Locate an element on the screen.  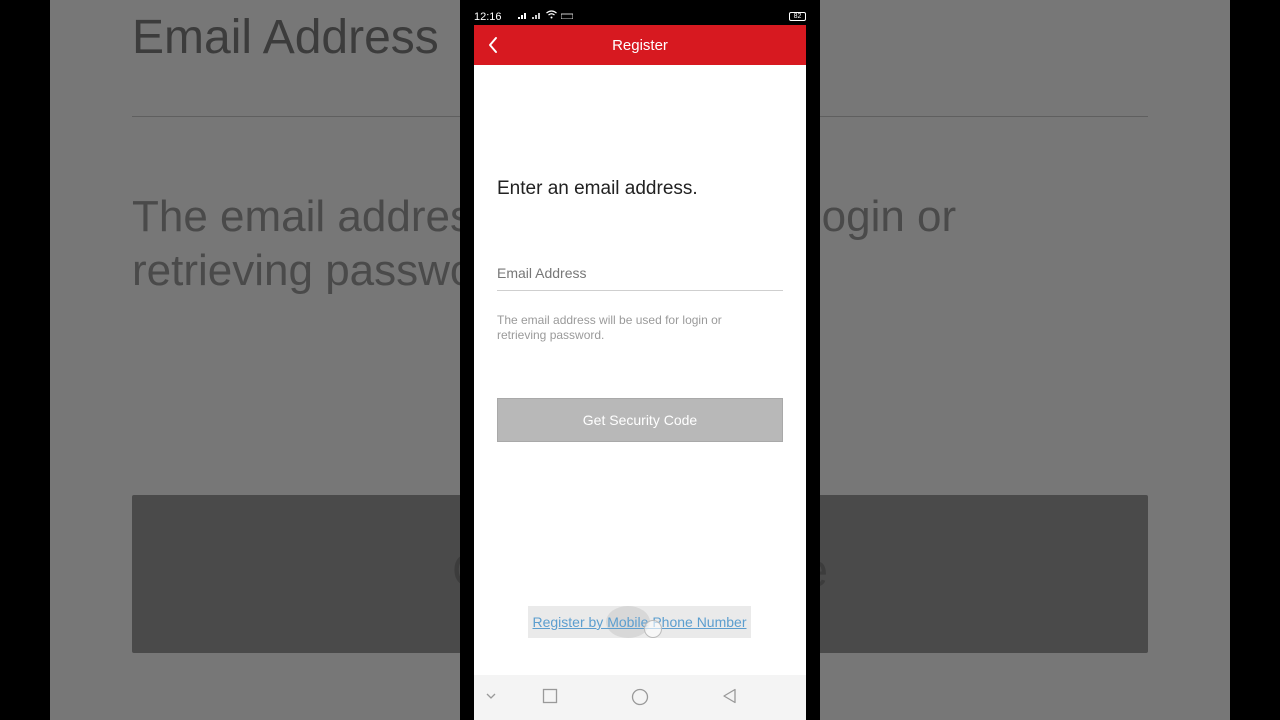
wifi-icon is located at coordinates (551, 14).